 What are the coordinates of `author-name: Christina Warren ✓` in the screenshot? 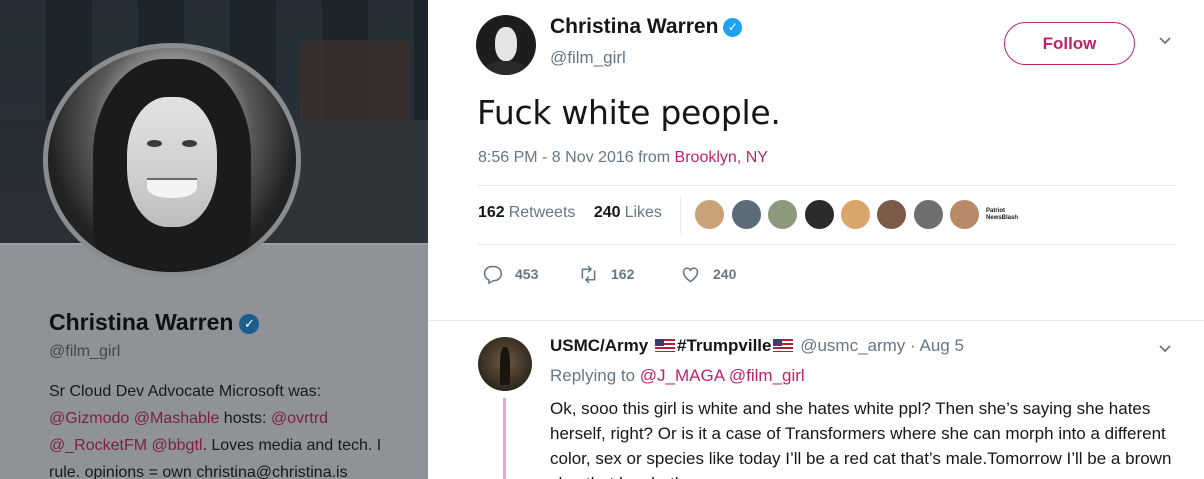 It's located at (646, 27).